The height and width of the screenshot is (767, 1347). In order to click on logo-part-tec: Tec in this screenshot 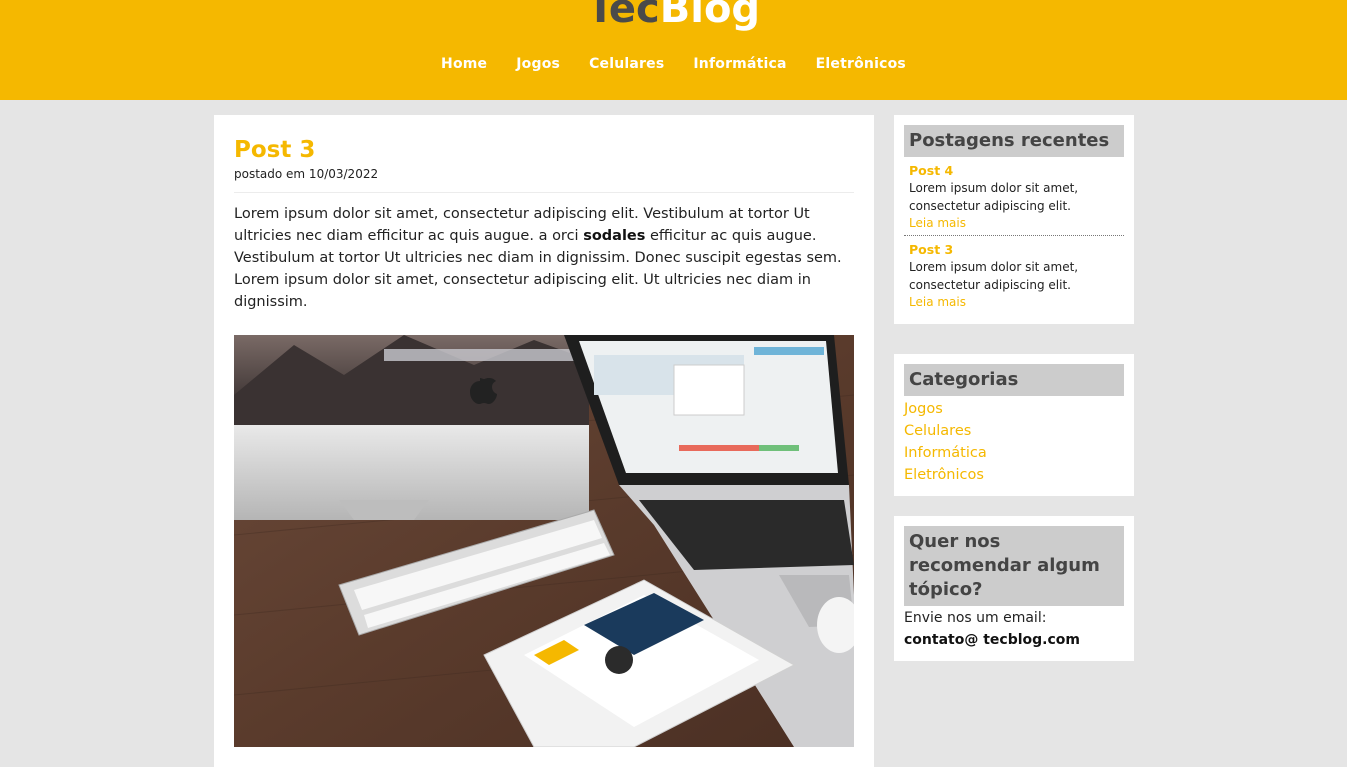, I will do `click(623, 16)`.